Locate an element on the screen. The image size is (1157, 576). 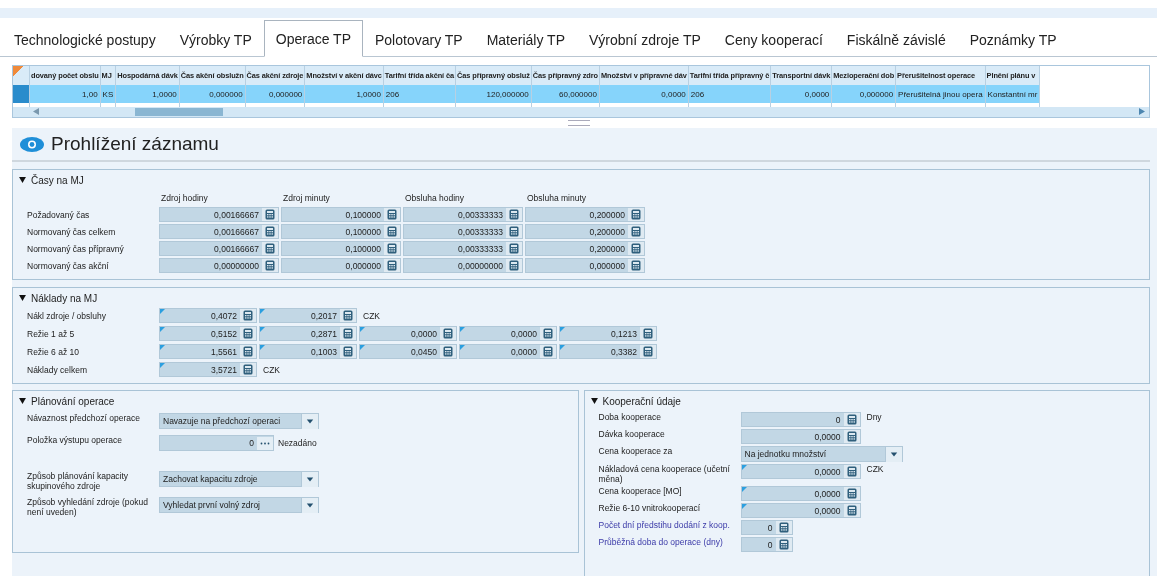
tab: Operace TP is located at coordinates (313, 38).